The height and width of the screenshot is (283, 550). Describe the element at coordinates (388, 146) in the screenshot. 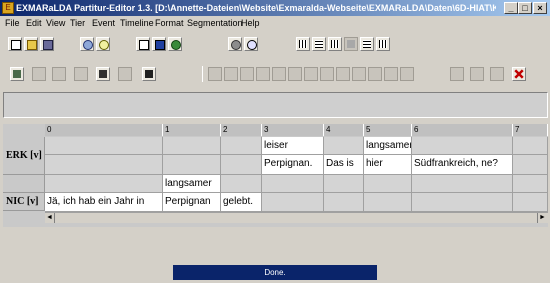

I see `erk-annotation-event: langsamer` at that location.